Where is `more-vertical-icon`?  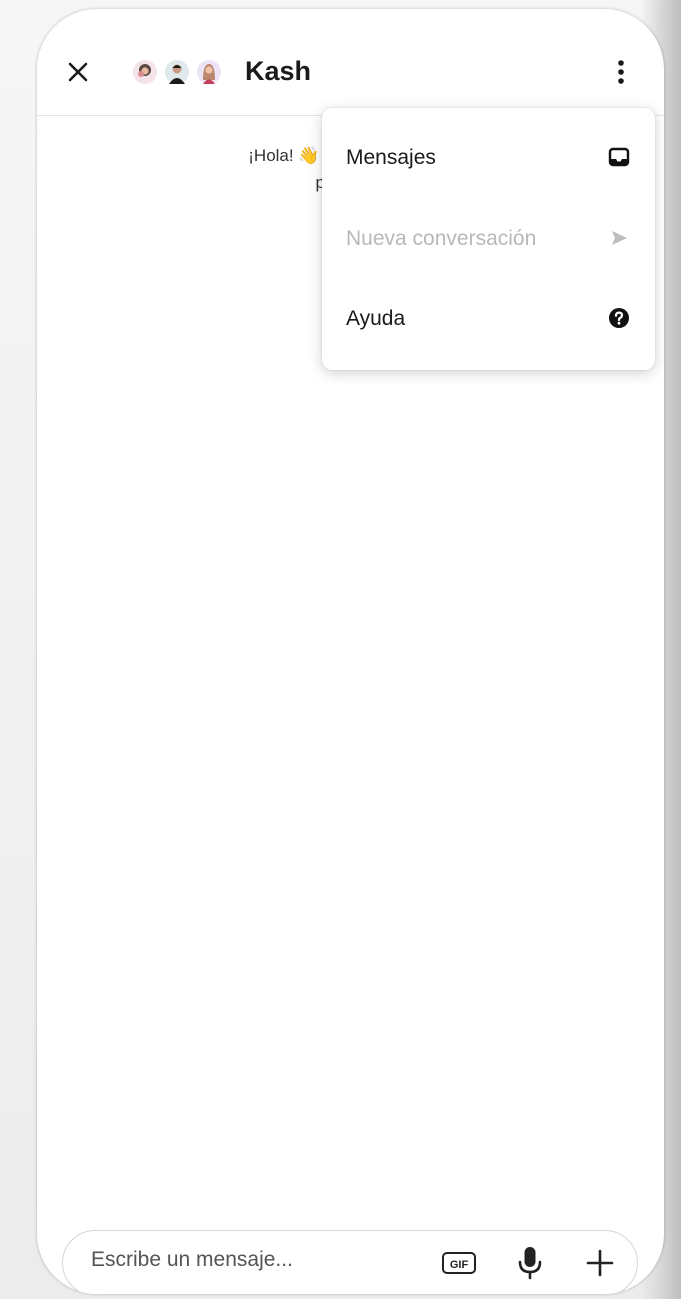 more-vertical-icon is located at coordinates (621, 72).